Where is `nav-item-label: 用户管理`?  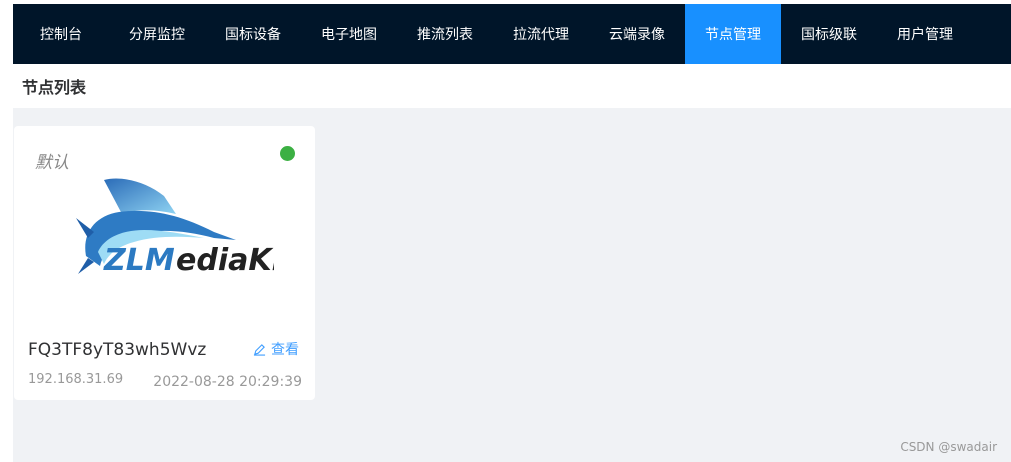 nav-item-label: 用户管理 is located at coordinates (925, 35).